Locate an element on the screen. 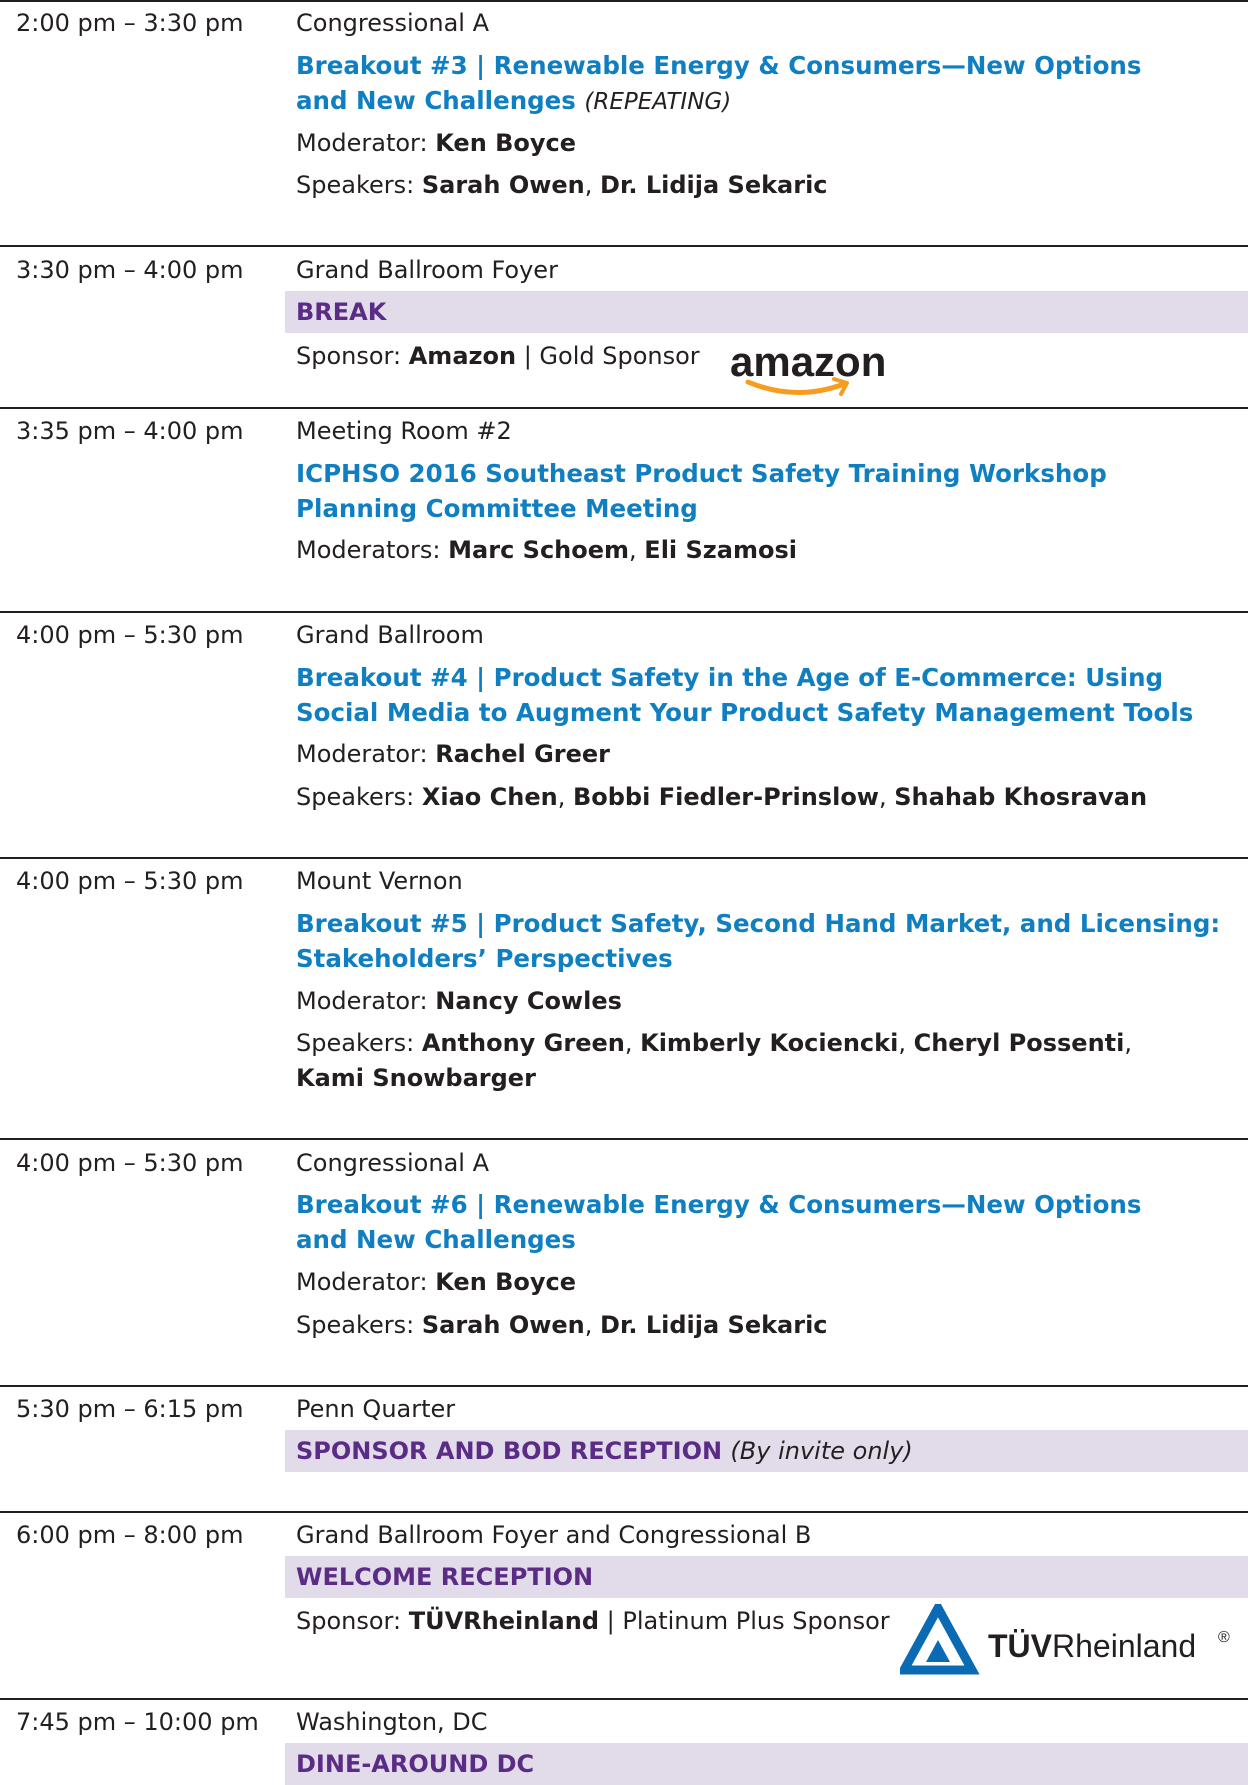  moderator-name: Marc Schoem is located at coordinates (539, 550).